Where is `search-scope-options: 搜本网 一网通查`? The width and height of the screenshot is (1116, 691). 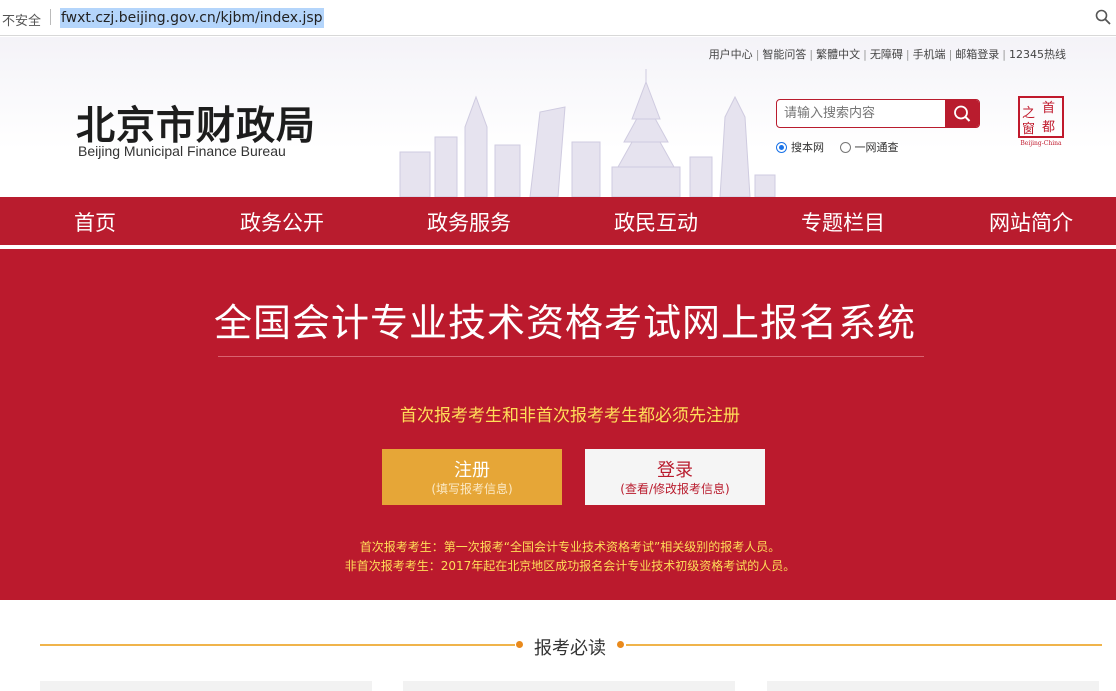 search-scope-options: 搜本网 一网通查 is located at coordinates (843, 147).